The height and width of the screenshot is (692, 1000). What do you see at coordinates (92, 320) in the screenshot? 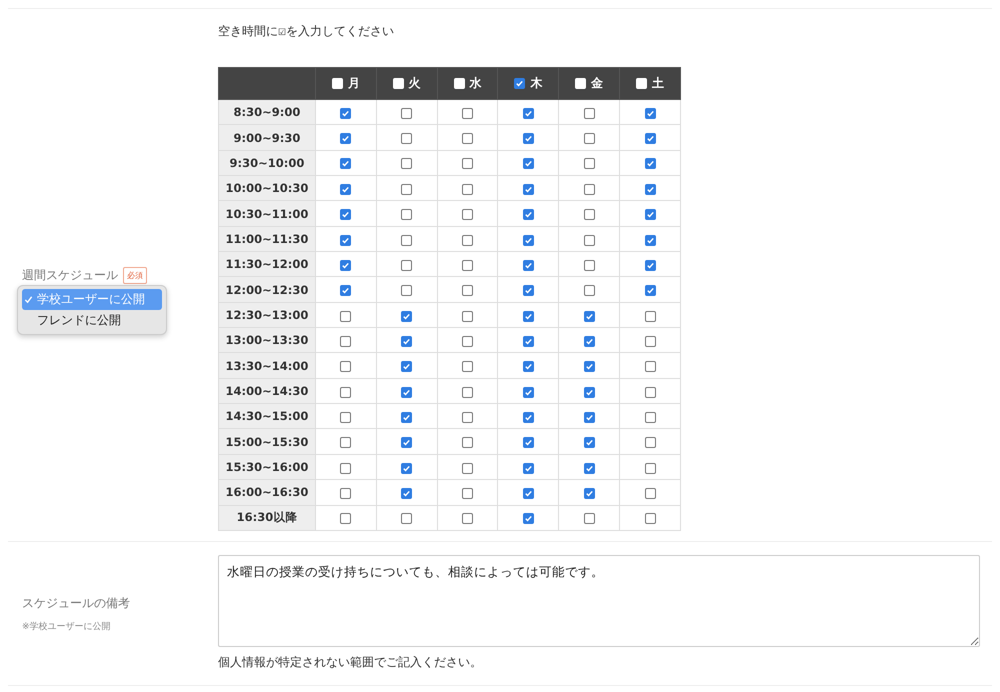
I see `menu-option: フレンドに公開` at bounding box center [92, 320].